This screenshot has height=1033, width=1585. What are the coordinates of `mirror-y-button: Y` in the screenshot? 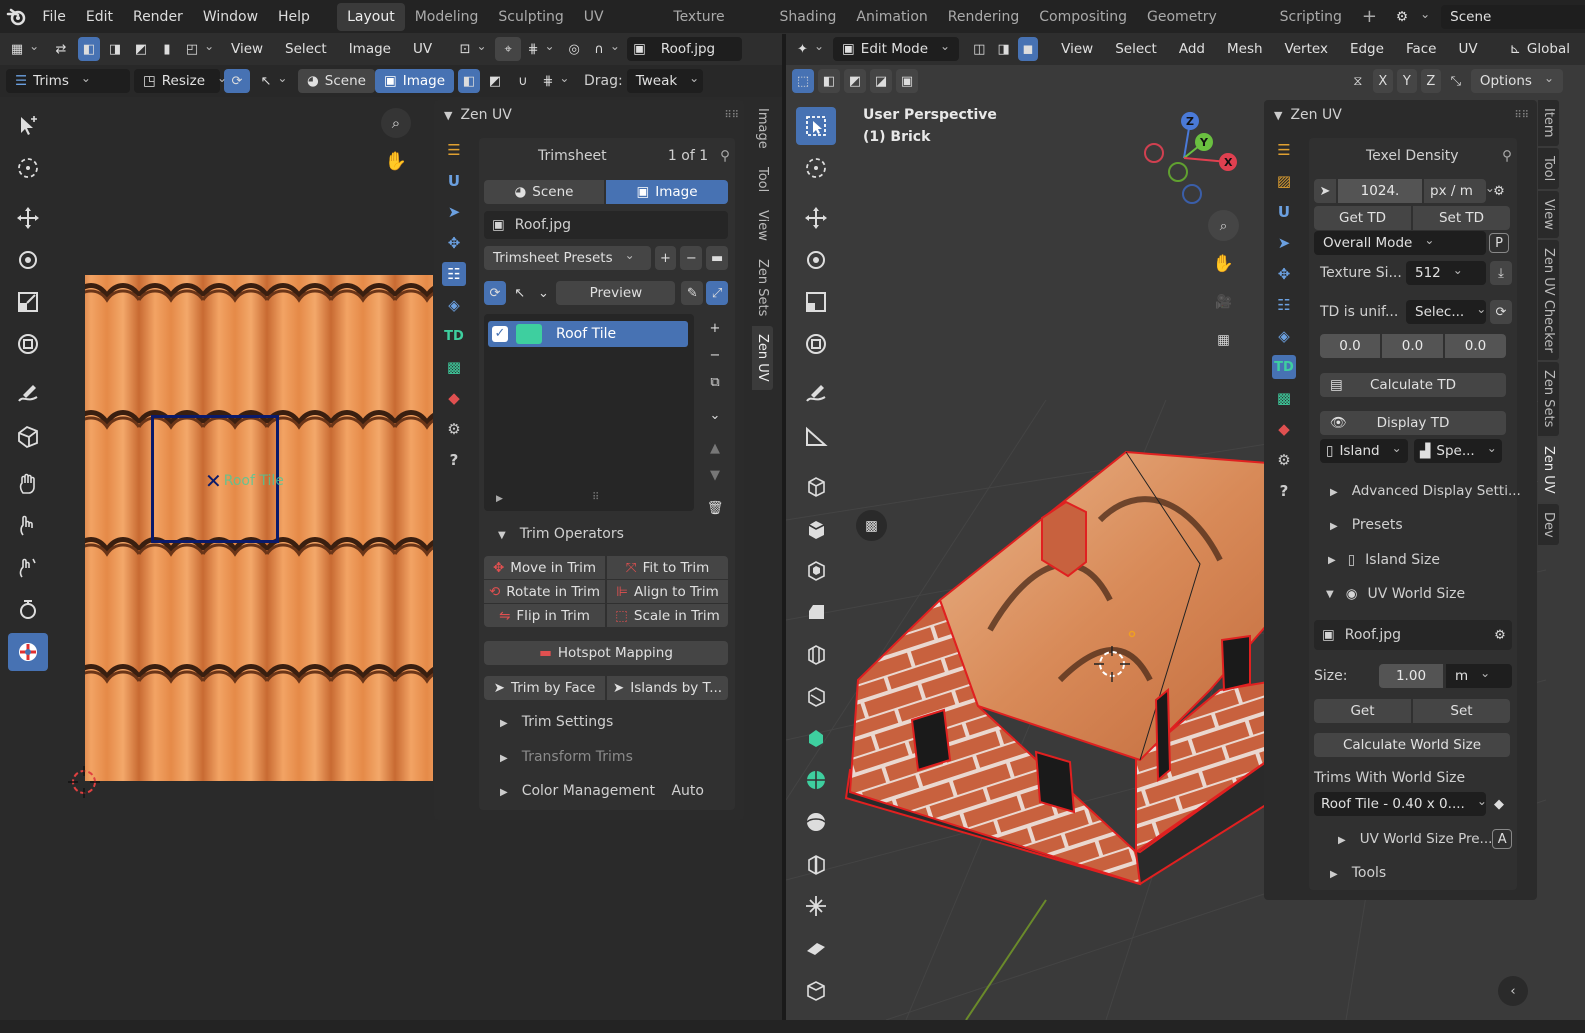 It's located at (1406, 81).